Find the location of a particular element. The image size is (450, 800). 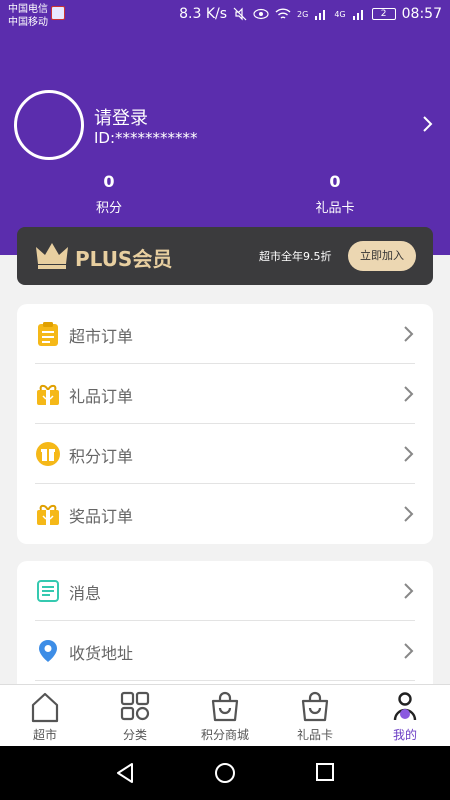

home-button-icon is located at coordinates (225, 773).